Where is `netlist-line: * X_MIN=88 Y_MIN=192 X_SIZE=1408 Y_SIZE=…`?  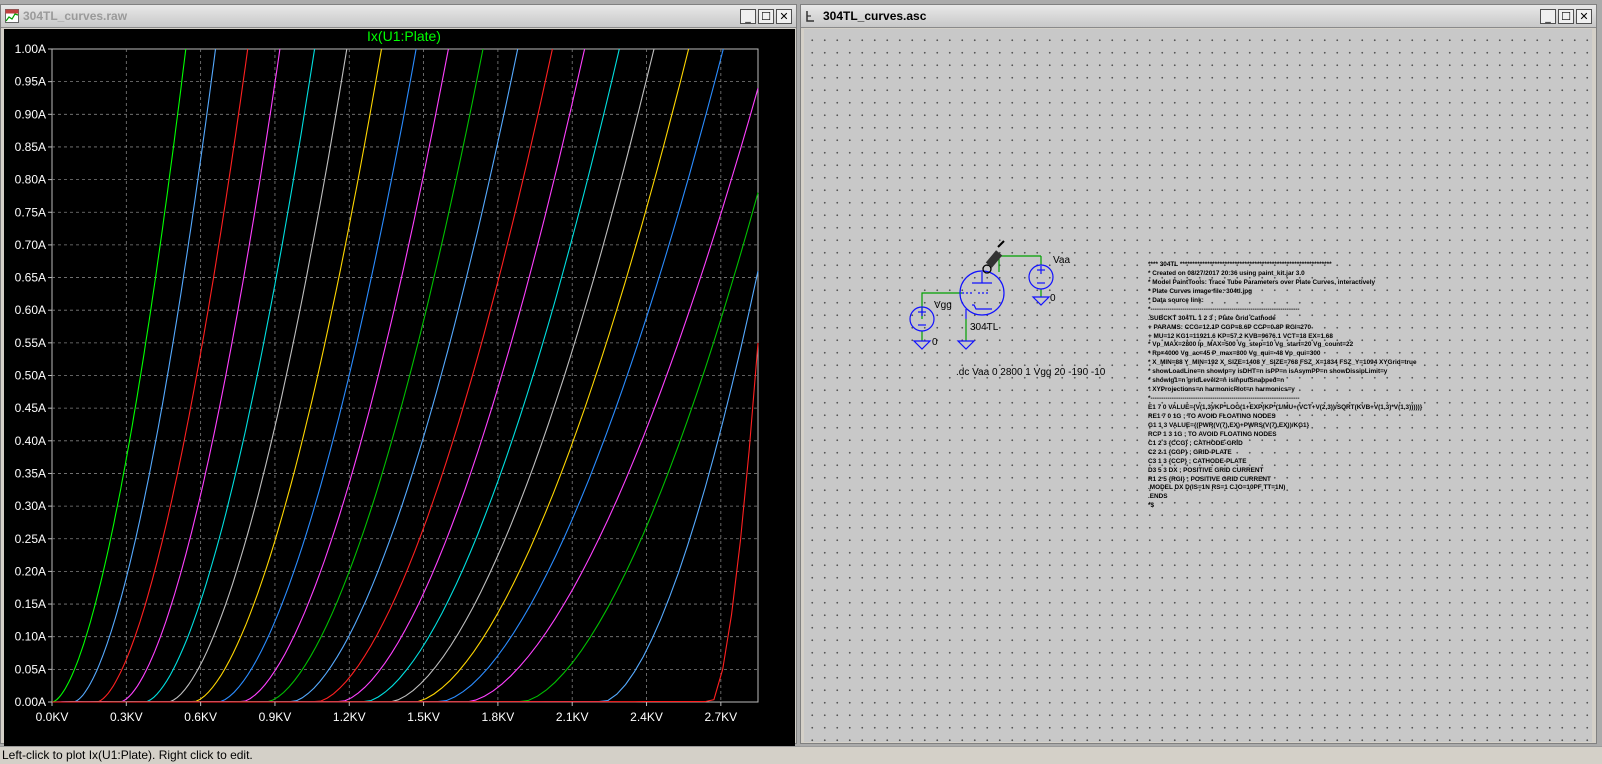
netlist-line: * X_MIN=88 Y_MIN=192 X_SIZE=1408 Y_SIZE=… is located at coordinates (1282, 363).